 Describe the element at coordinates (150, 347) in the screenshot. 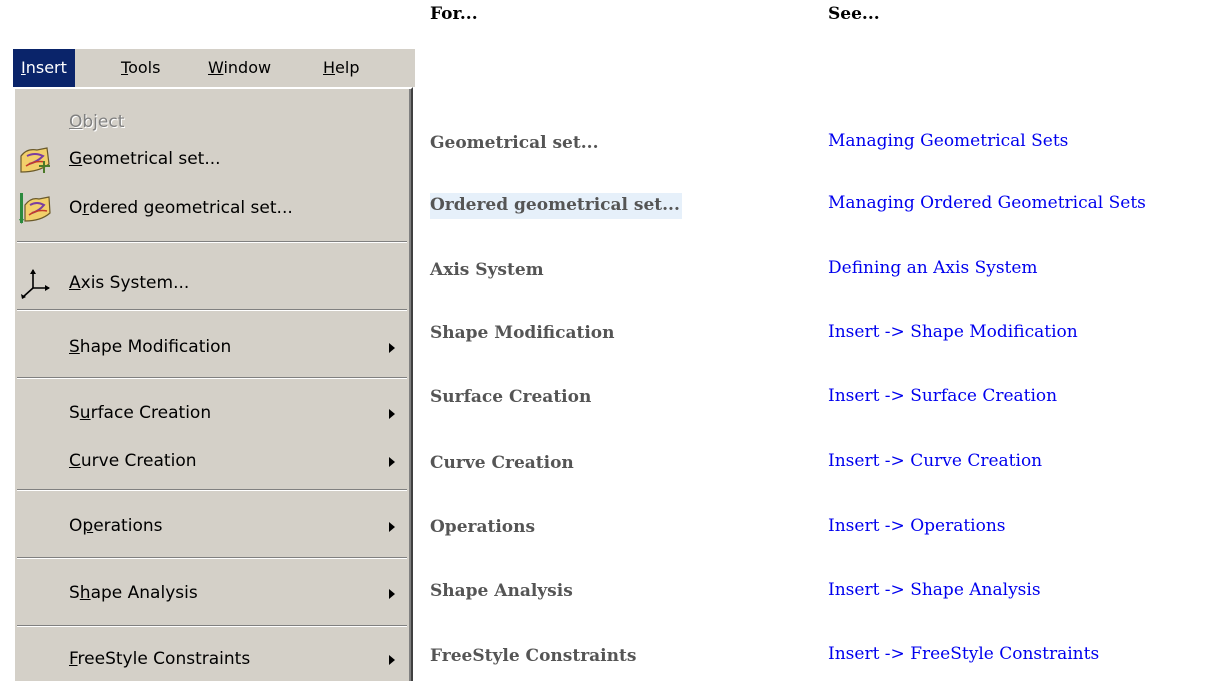

I see `menu-item-shape-modification-label: Shape Modification` at that location.